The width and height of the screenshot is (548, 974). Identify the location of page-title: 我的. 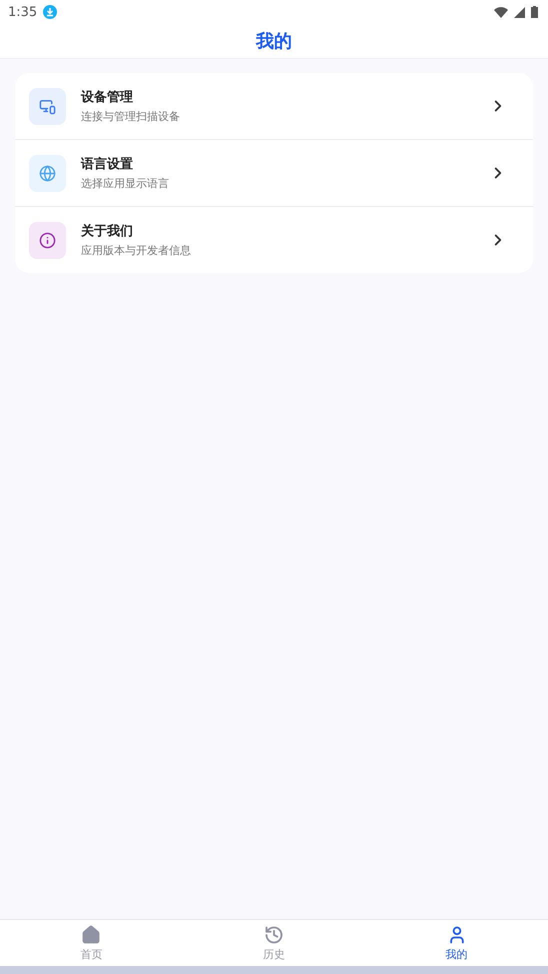
(274, 41).